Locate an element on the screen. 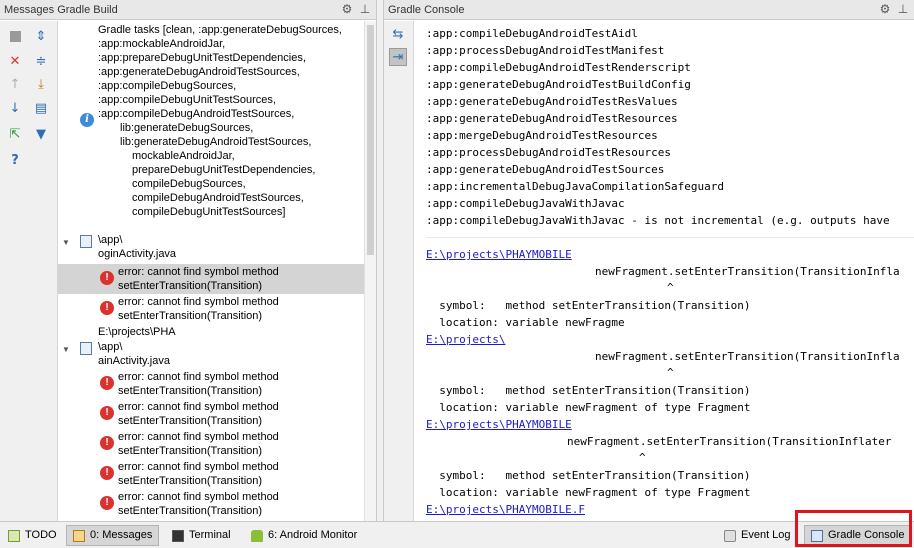  task-line: compileDebugUnitTestSources] is located at coordinates (209, 212).